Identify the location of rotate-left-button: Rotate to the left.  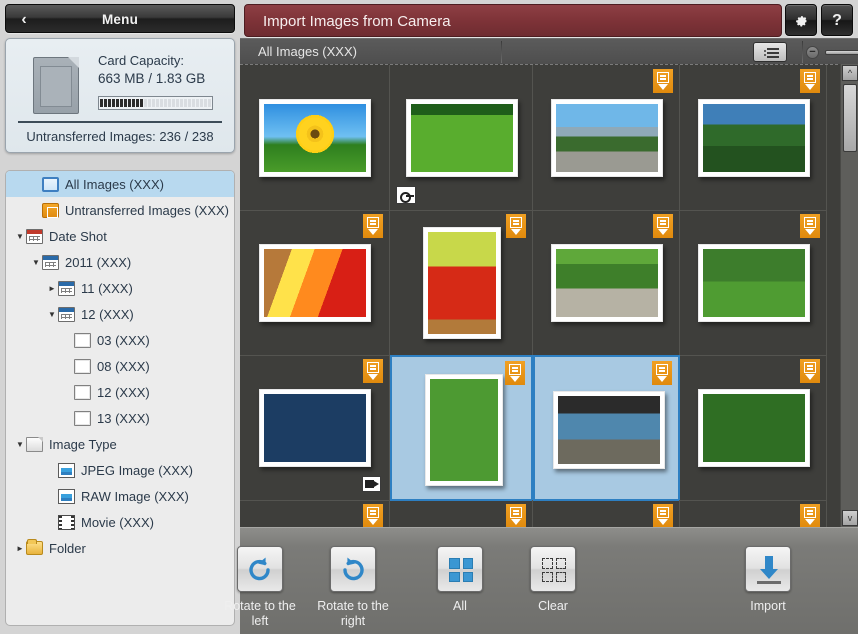
(260, 587).